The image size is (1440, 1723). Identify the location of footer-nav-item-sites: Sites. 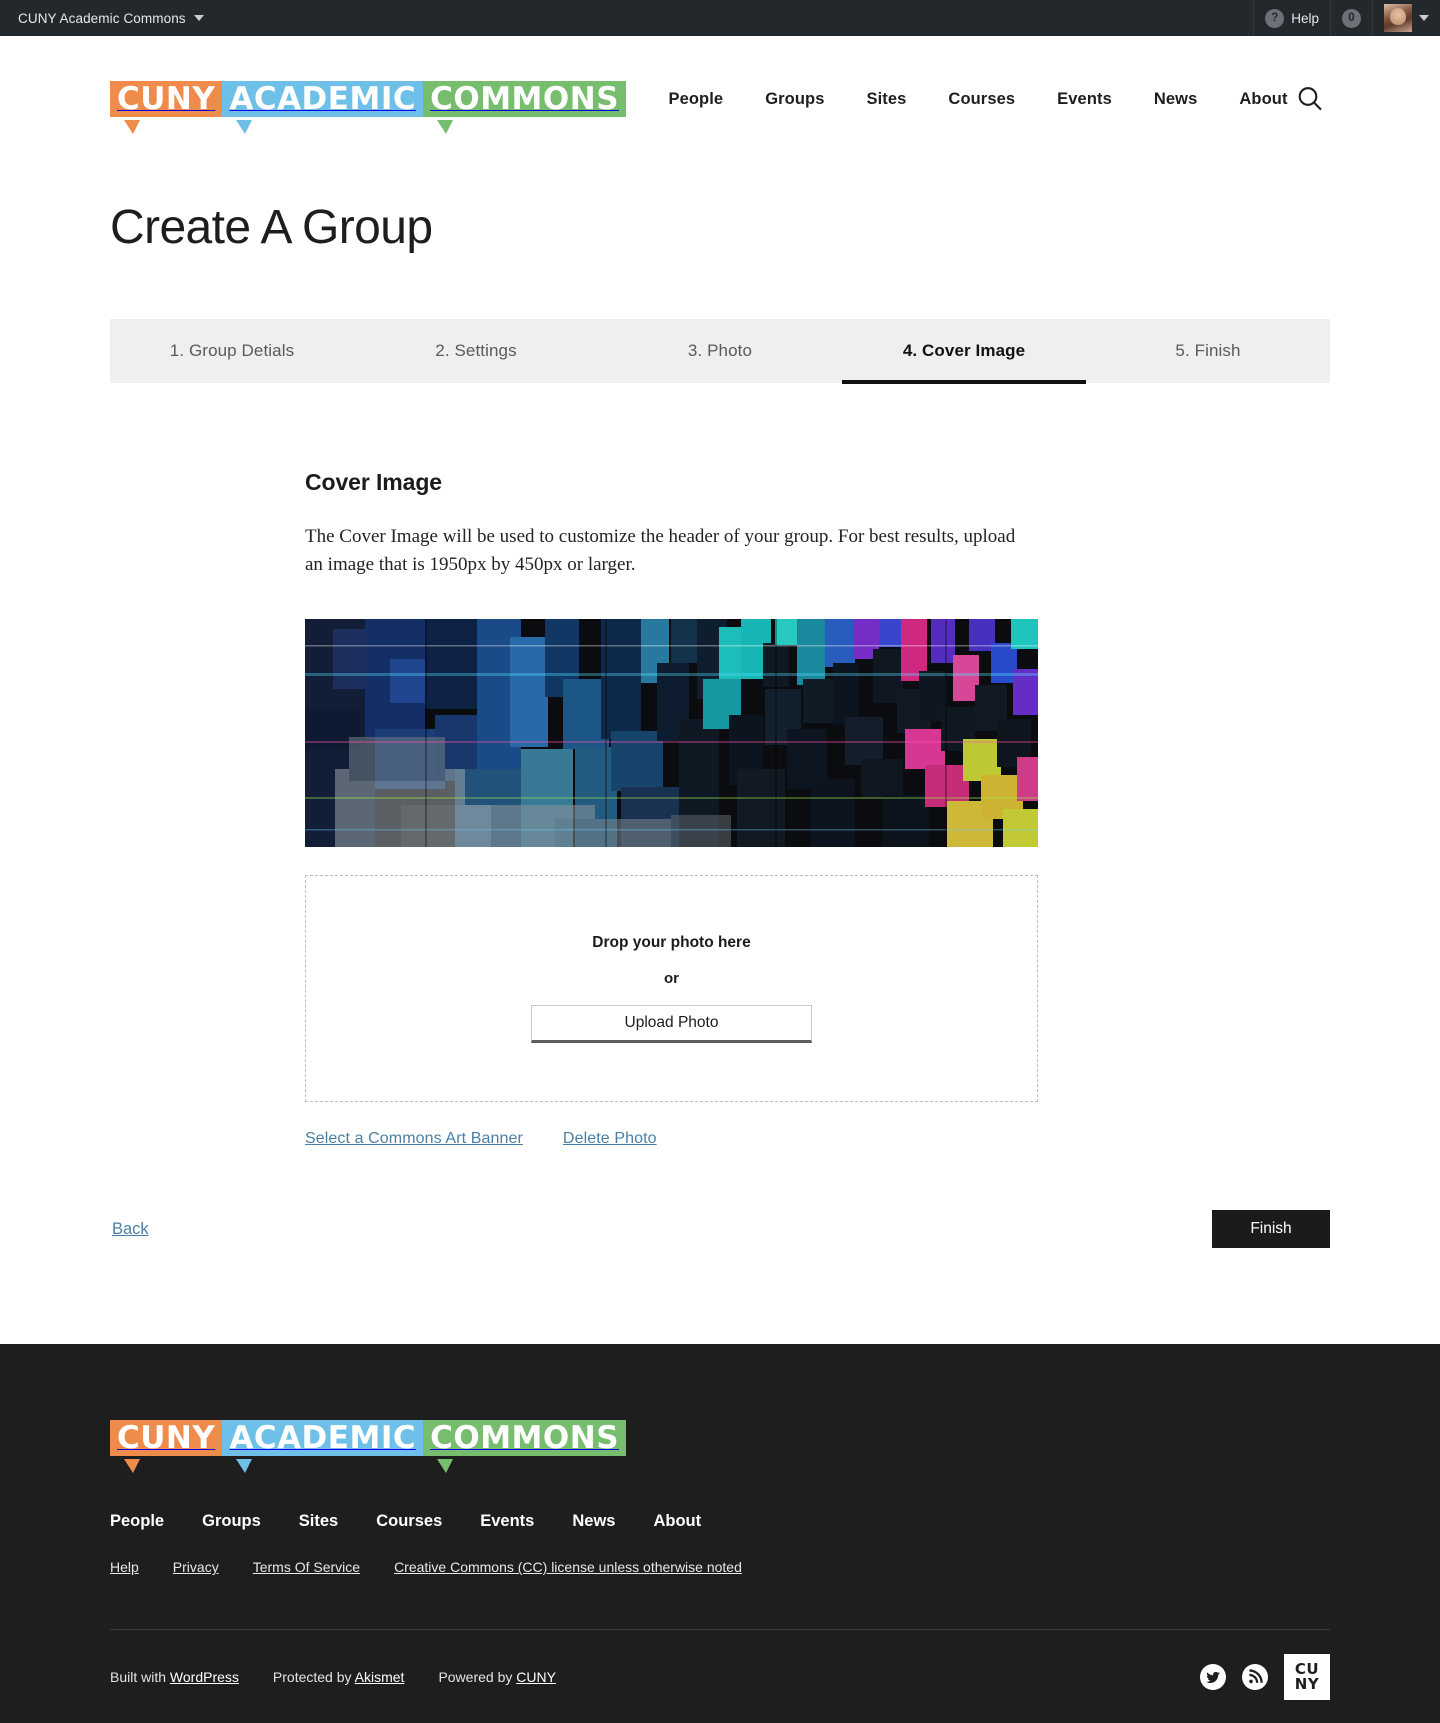
(318, 1521).